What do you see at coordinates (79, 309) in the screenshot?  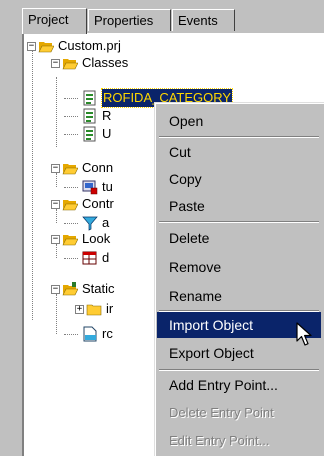 I see `expand-static-subfolder-icon: +` at bounding box center [79, 309].